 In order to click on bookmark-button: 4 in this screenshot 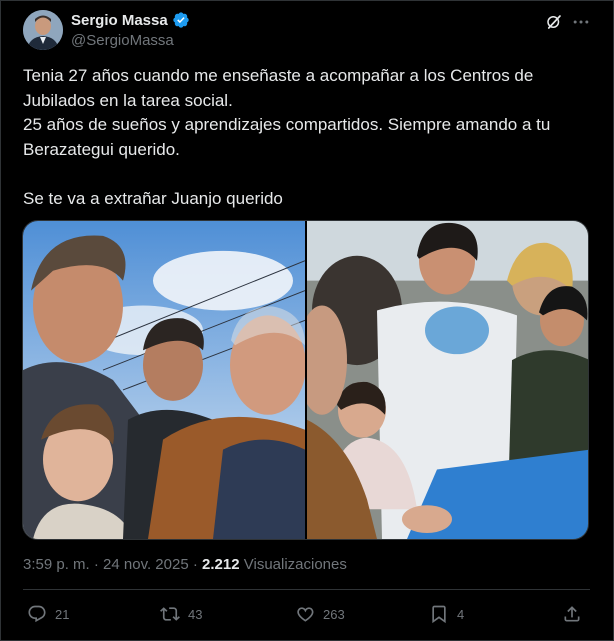, I will do `click(446, 614)`.